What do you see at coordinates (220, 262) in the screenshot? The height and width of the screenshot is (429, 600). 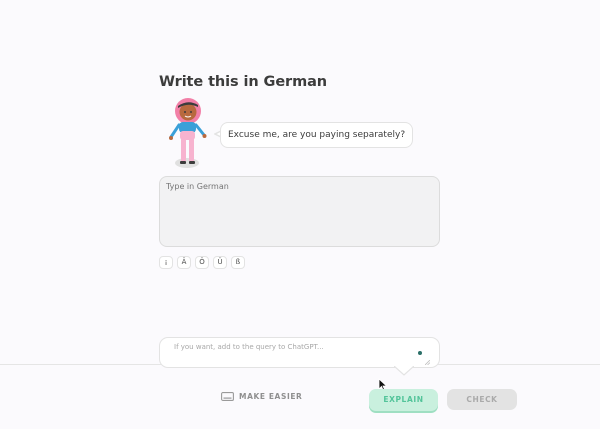 I see `char-button-u-umlaut: Ü` at bounding box center [220, 262].